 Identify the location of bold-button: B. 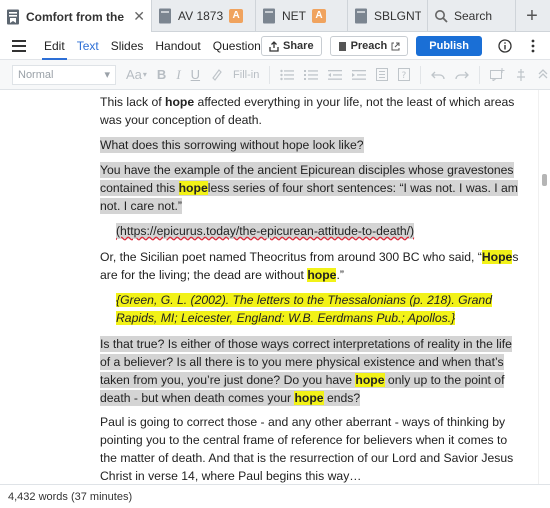
(161, 74).